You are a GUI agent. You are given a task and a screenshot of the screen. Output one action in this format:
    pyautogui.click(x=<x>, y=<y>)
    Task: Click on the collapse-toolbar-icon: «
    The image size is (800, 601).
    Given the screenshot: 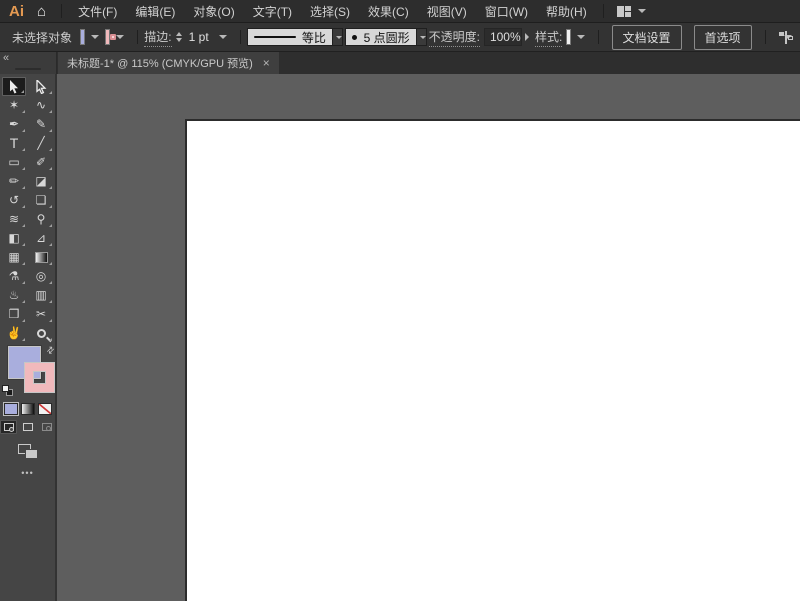 What is the action you would take?
    pyautogui.click(x=6, y=58)
    